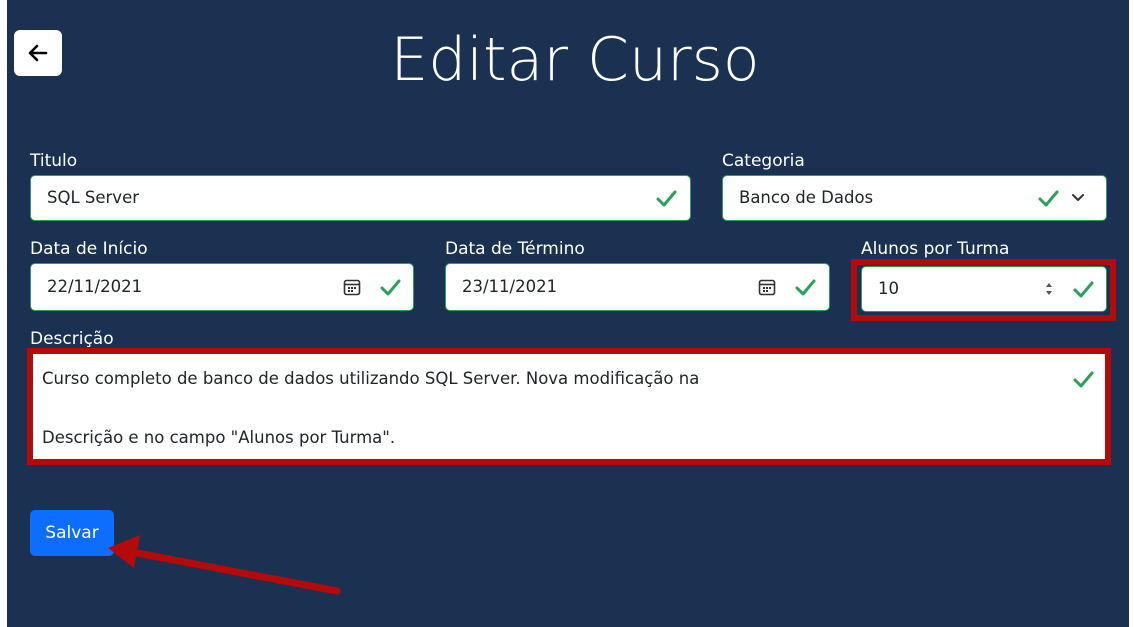 The height and width of the screenshot is (627, 1134). I want to click on annotation-arrow, so click(224, 565).